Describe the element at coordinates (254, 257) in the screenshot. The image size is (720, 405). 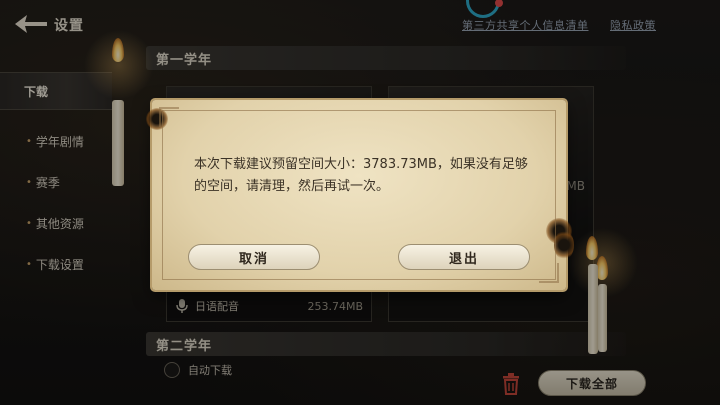
I see `cancel-button: 取消` at that location.